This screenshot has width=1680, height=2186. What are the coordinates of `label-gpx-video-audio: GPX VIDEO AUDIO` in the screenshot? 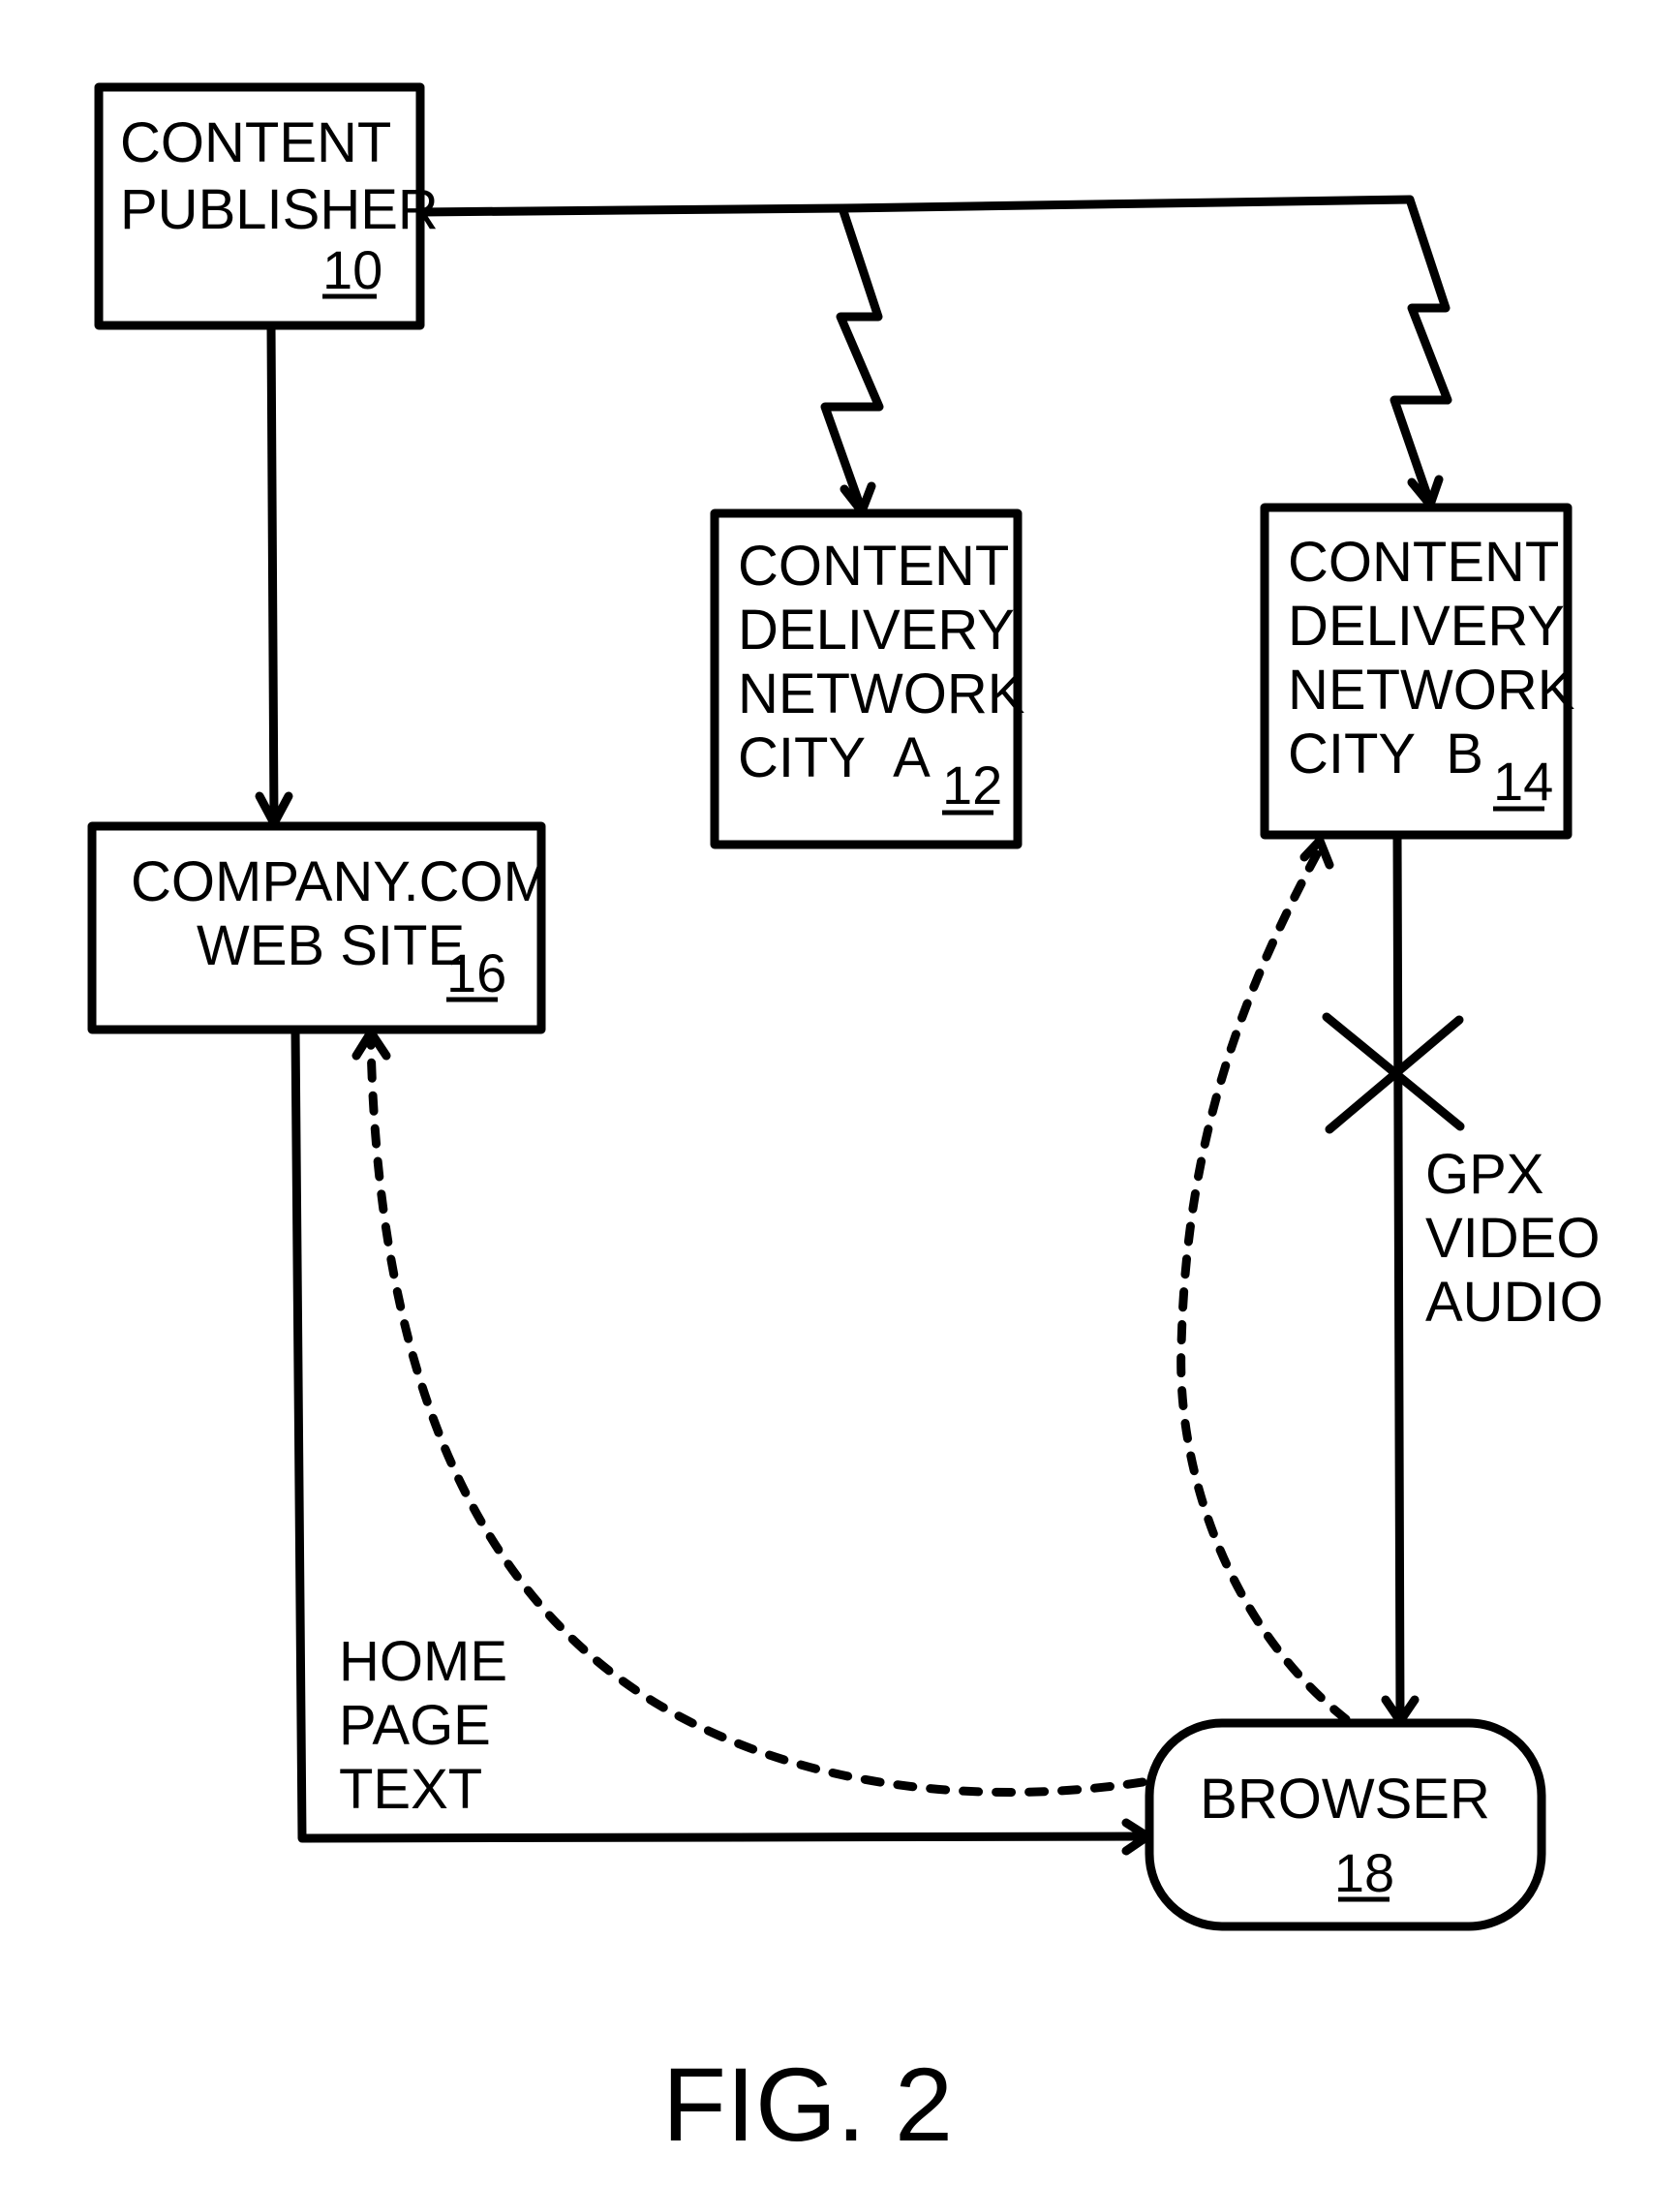 It's located at (1515, 1238).